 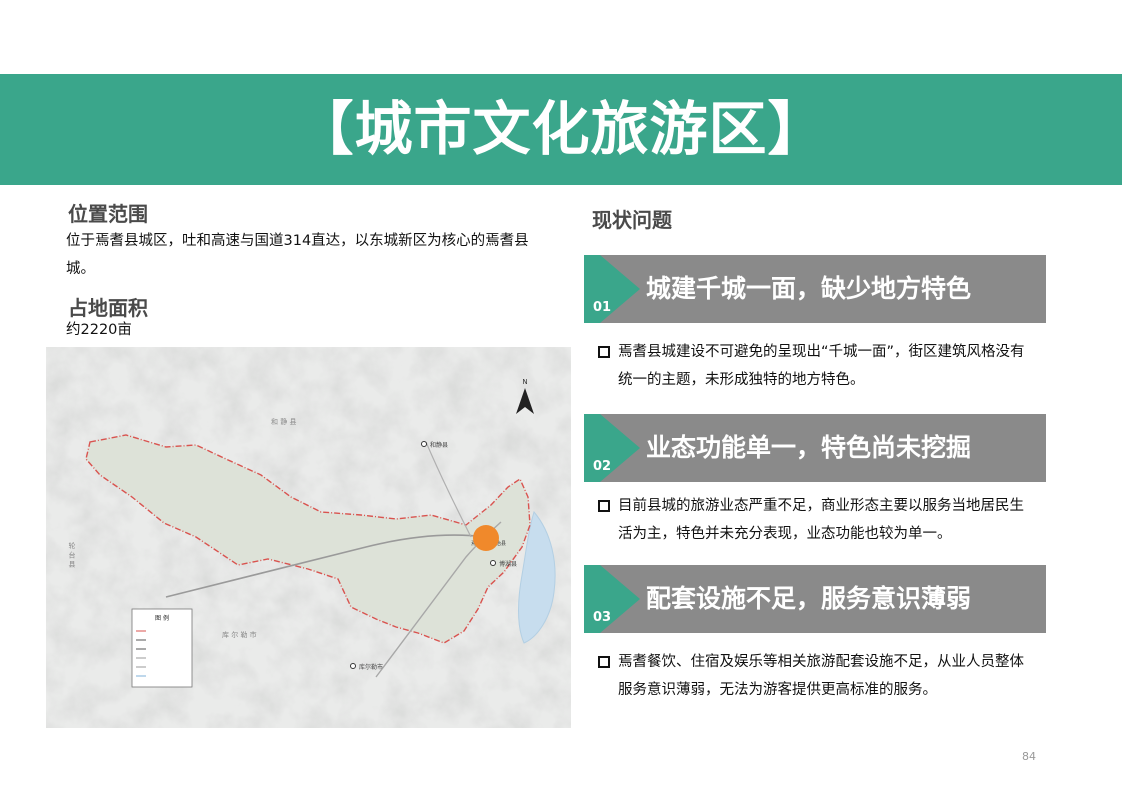 I want to click on site-marker, so click(x=486, y=538).